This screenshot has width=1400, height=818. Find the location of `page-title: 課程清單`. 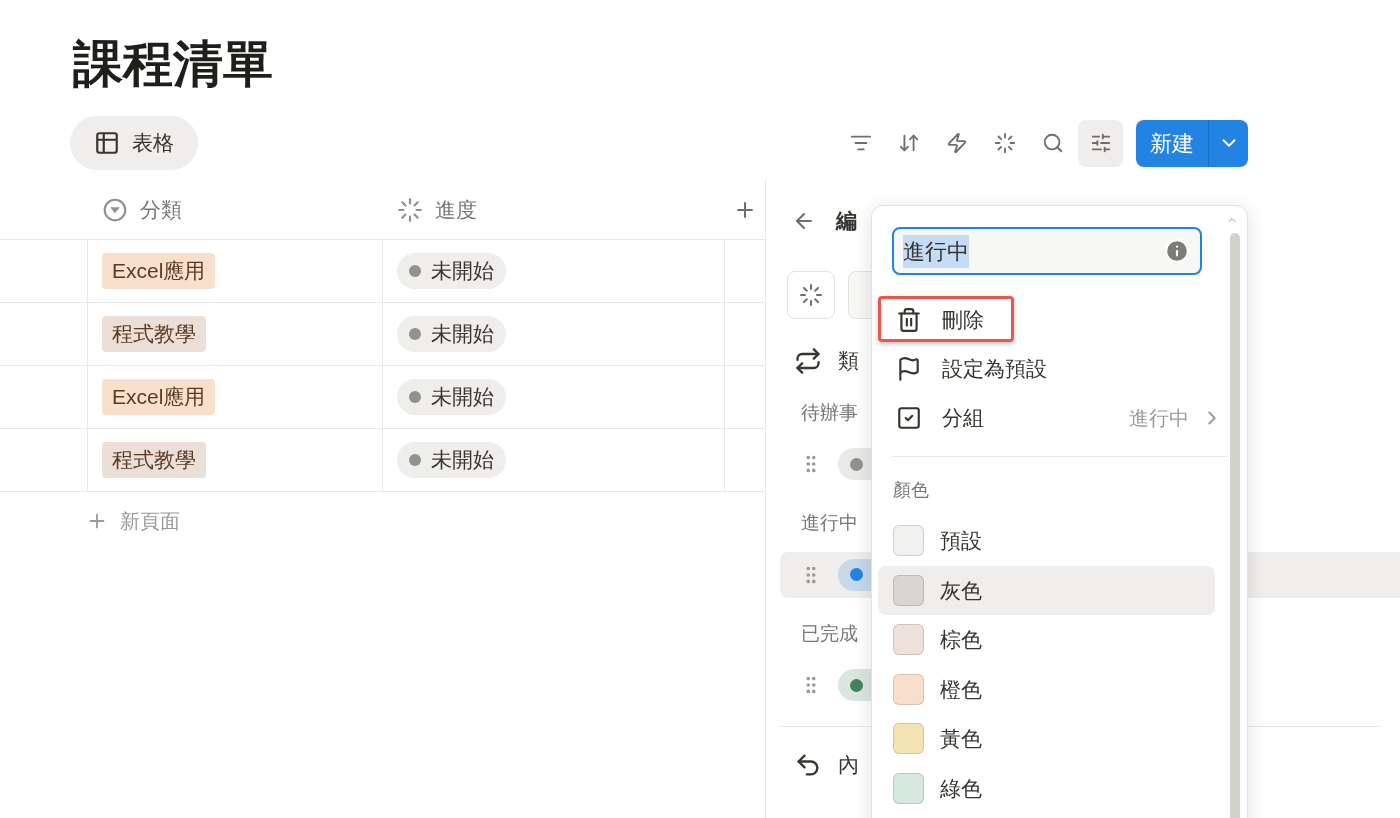

page-title: 課程清單 is located at coordinates (173, 64).